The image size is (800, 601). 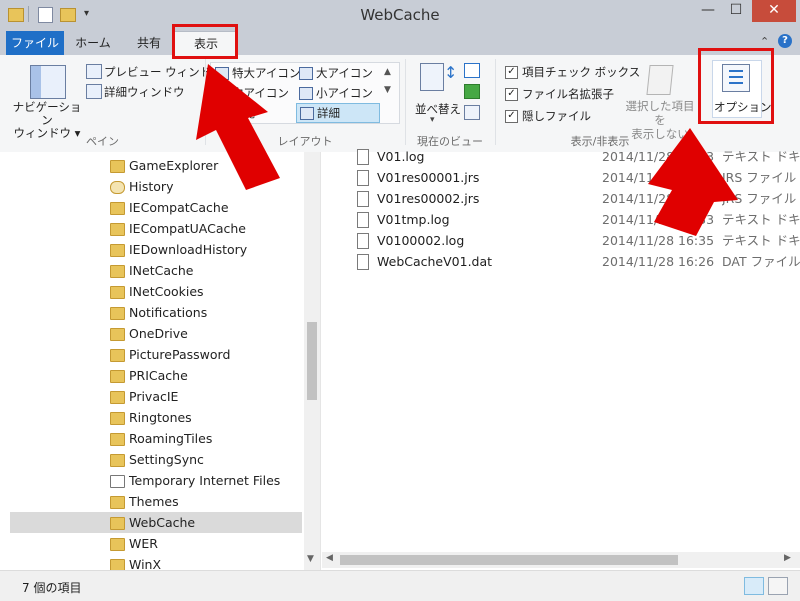 I want to click on size-columns-icon, so click(x=472, y=112).